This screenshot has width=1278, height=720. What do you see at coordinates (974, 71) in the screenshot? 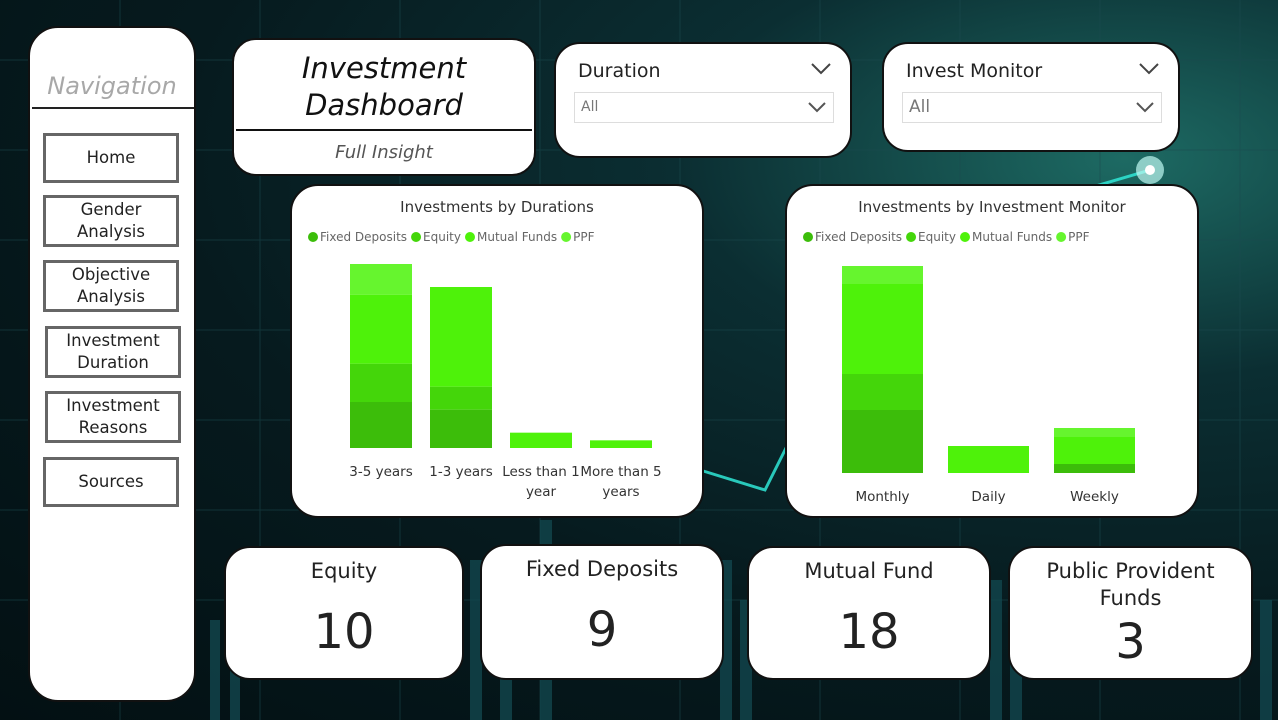
I see `invest-monitor-slicer-label: Invest Monitor` at bounding box center [974, 71].